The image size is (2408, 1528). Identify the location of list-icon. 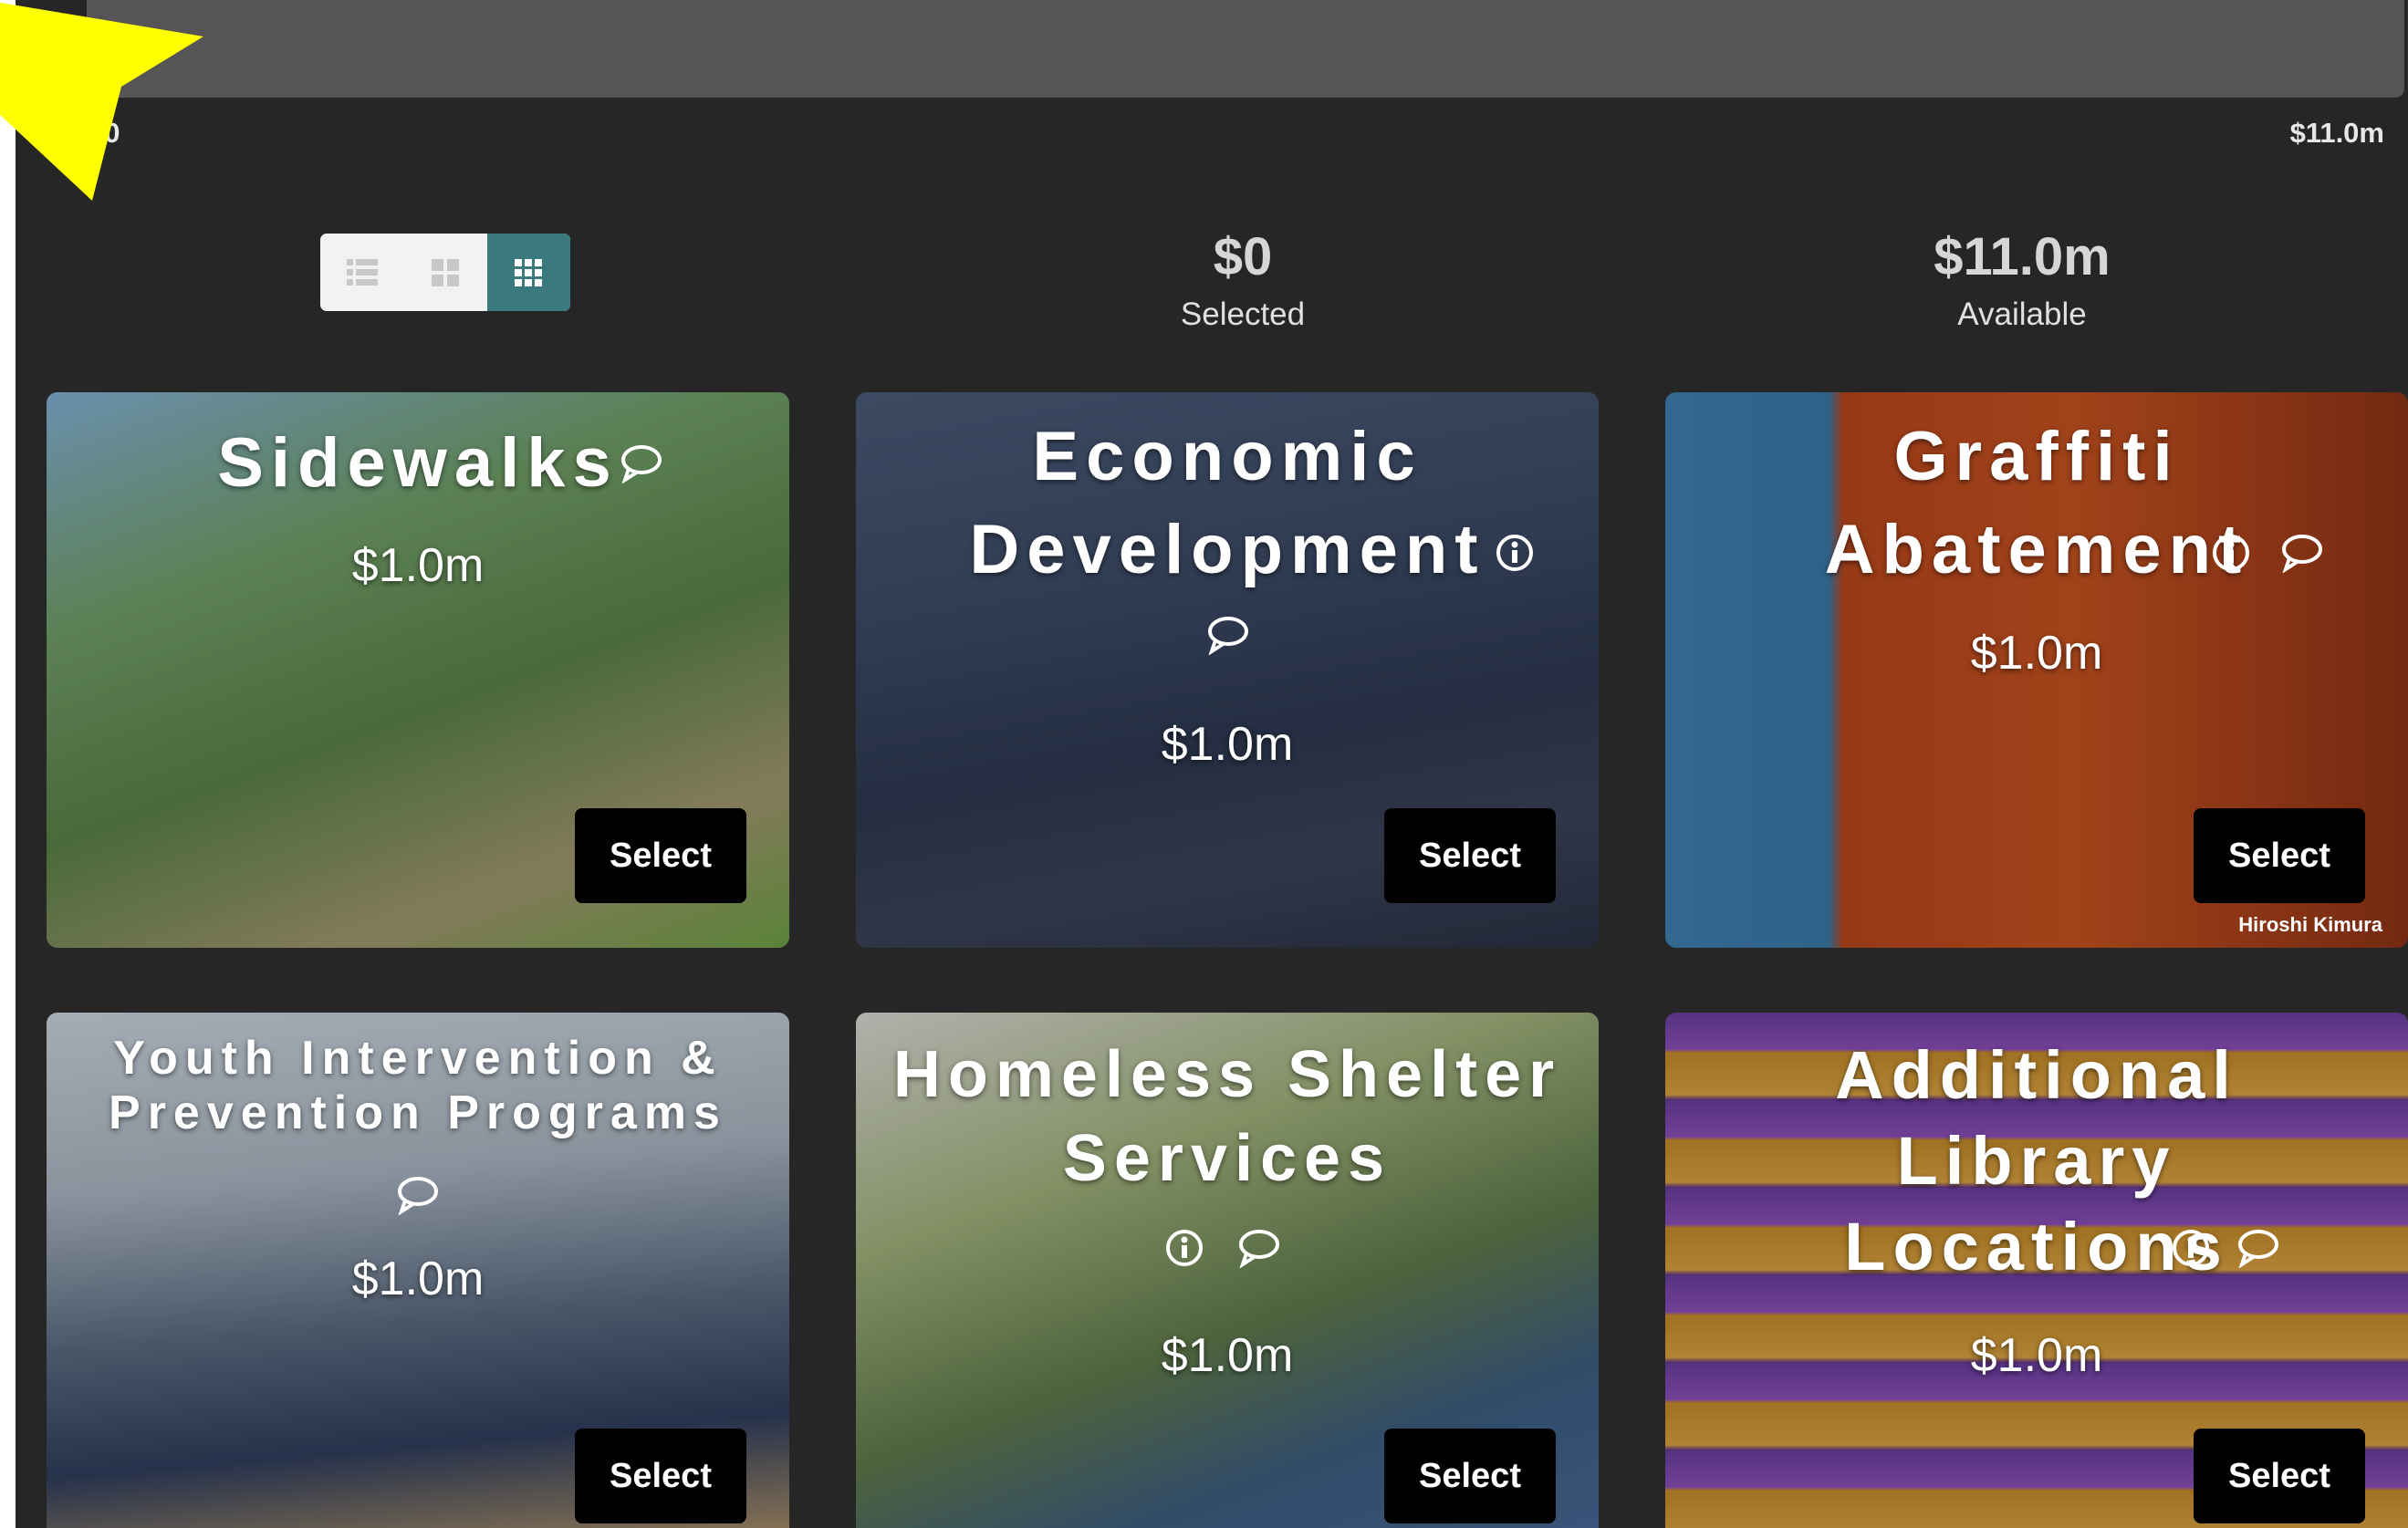
(362, 272).